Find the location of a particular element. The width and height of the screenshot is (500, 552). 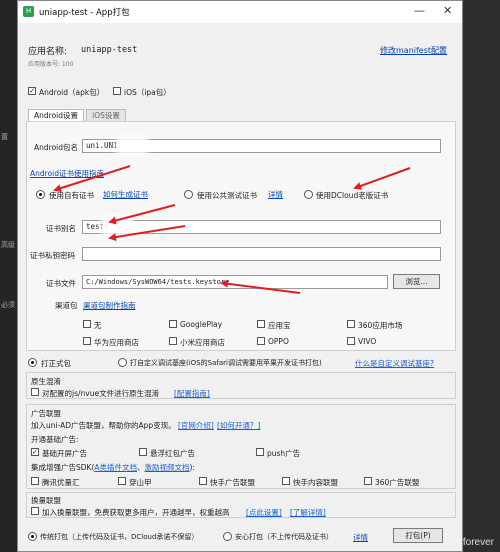

ad-intro-link: [官网介绍] is located at coordinates (196, 425).